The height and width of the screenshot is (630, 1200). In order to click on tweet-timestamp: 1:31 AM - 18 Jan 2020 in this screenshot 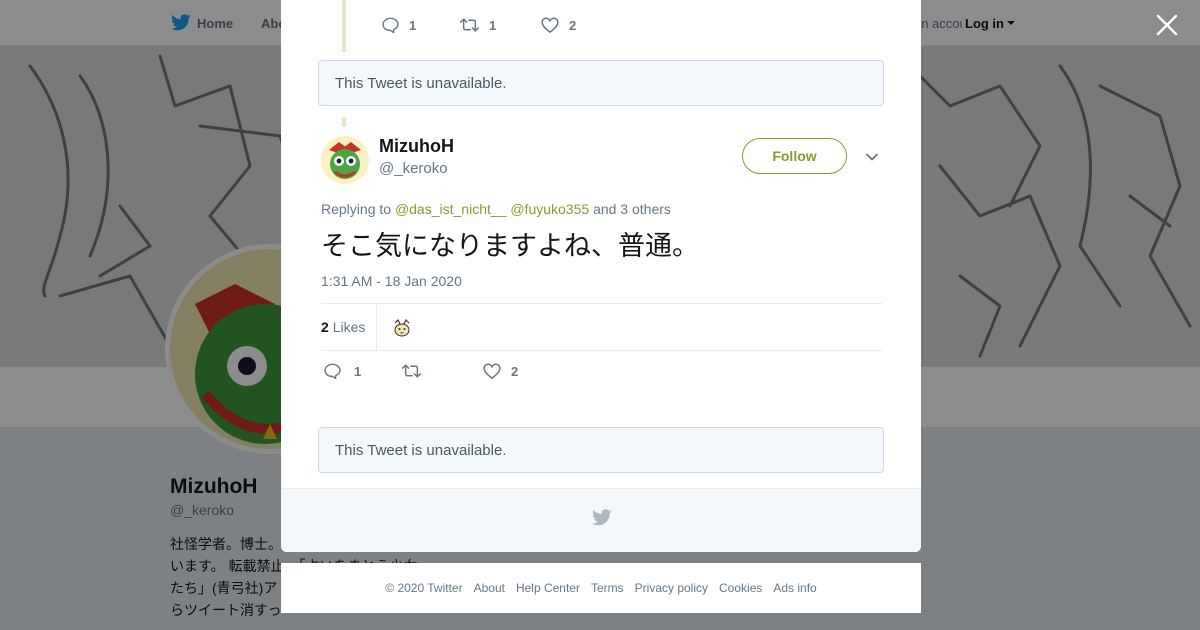, I will do `click(391, 281)`.